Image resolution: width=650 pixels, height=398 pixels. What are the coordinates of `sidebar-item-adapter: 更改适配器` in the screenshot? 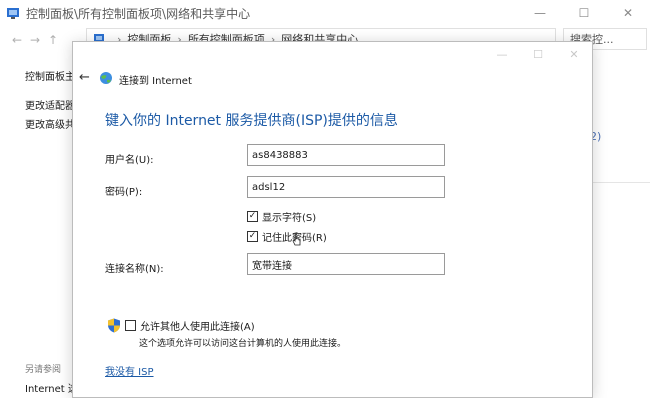 It's located at (50, 104).